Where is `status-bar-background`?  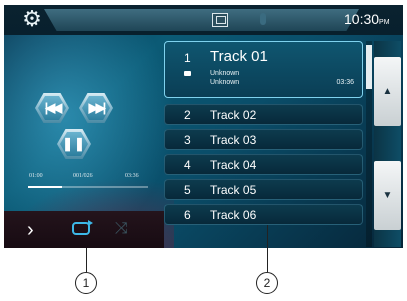 status-bar-background is located at coordinates (201, 20).